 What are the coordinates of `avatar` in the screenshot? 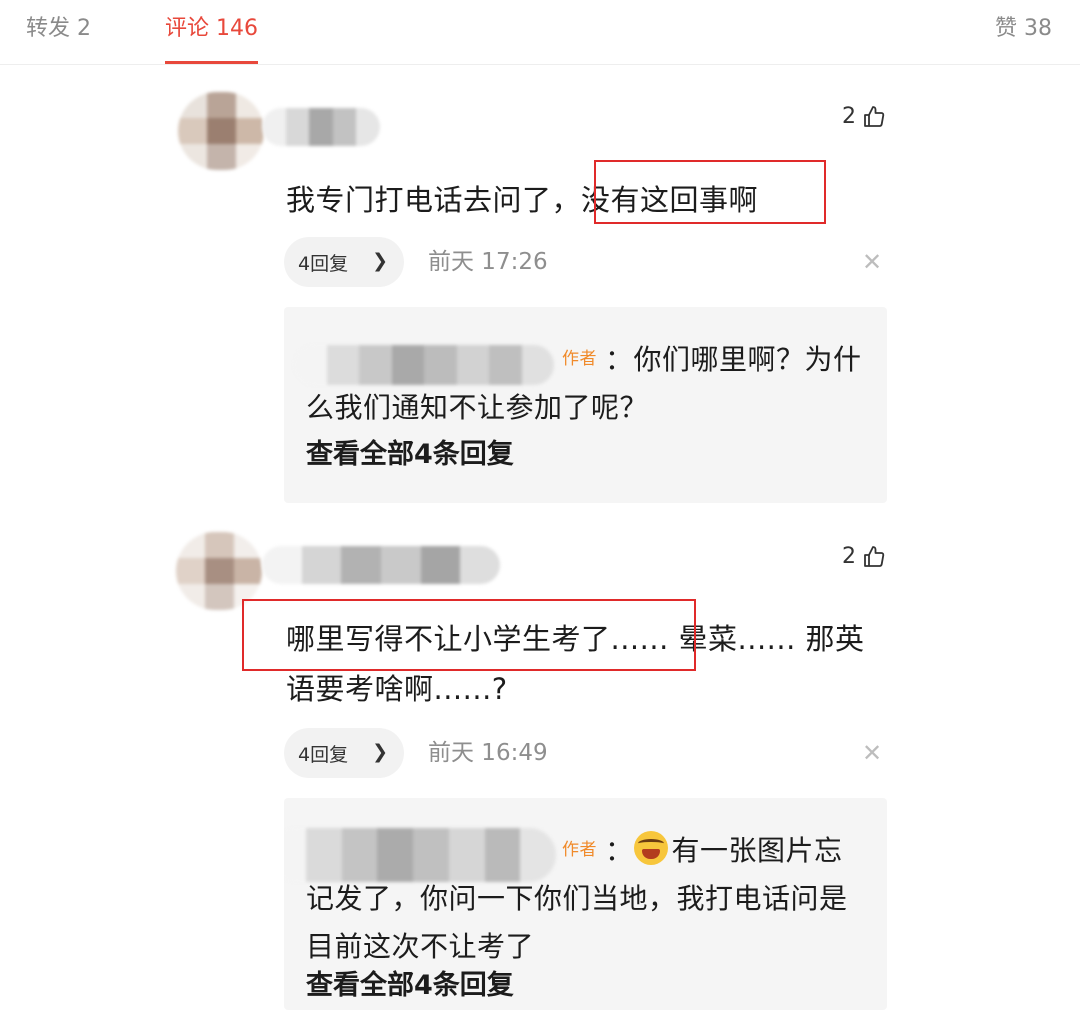 It's located at (219, 571).